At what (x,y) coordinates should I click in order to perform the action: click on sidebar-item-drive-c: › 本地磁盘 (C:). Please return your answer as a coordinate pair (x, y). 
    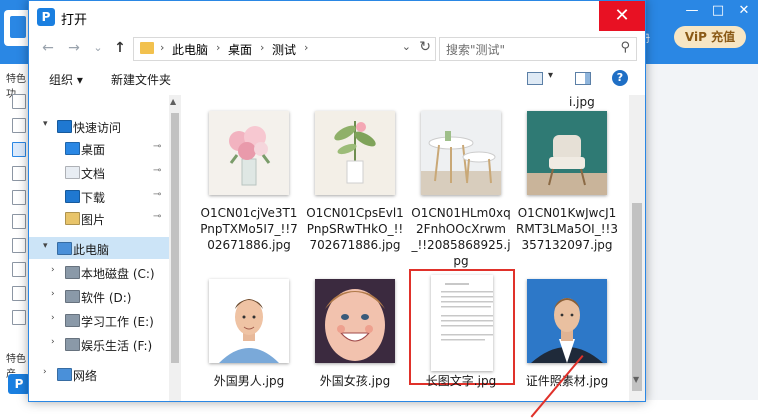
    Looking at the image, I should click on (99, 272).